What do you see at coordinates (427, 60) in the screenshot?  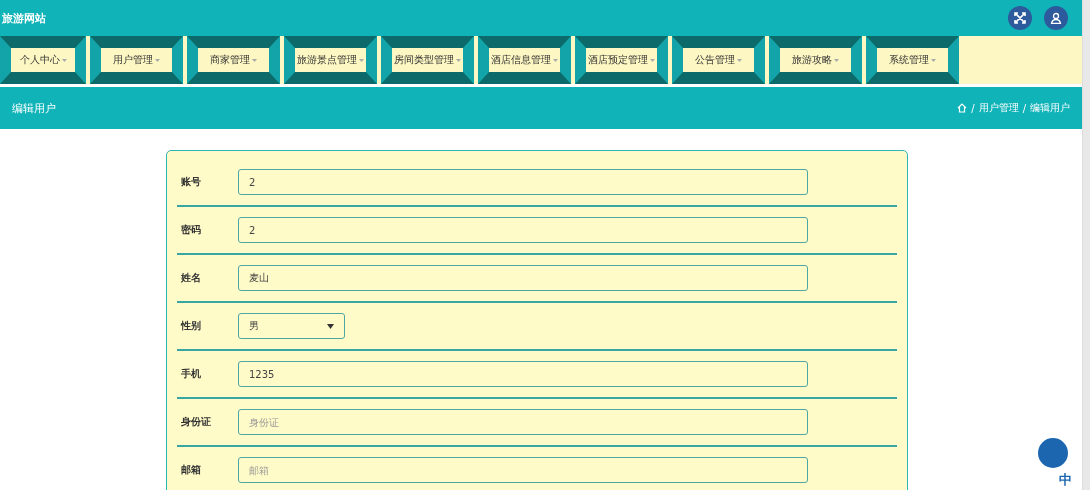 I see `nav-menu-item: 房间类型管理` at bounding box center [427, 60].